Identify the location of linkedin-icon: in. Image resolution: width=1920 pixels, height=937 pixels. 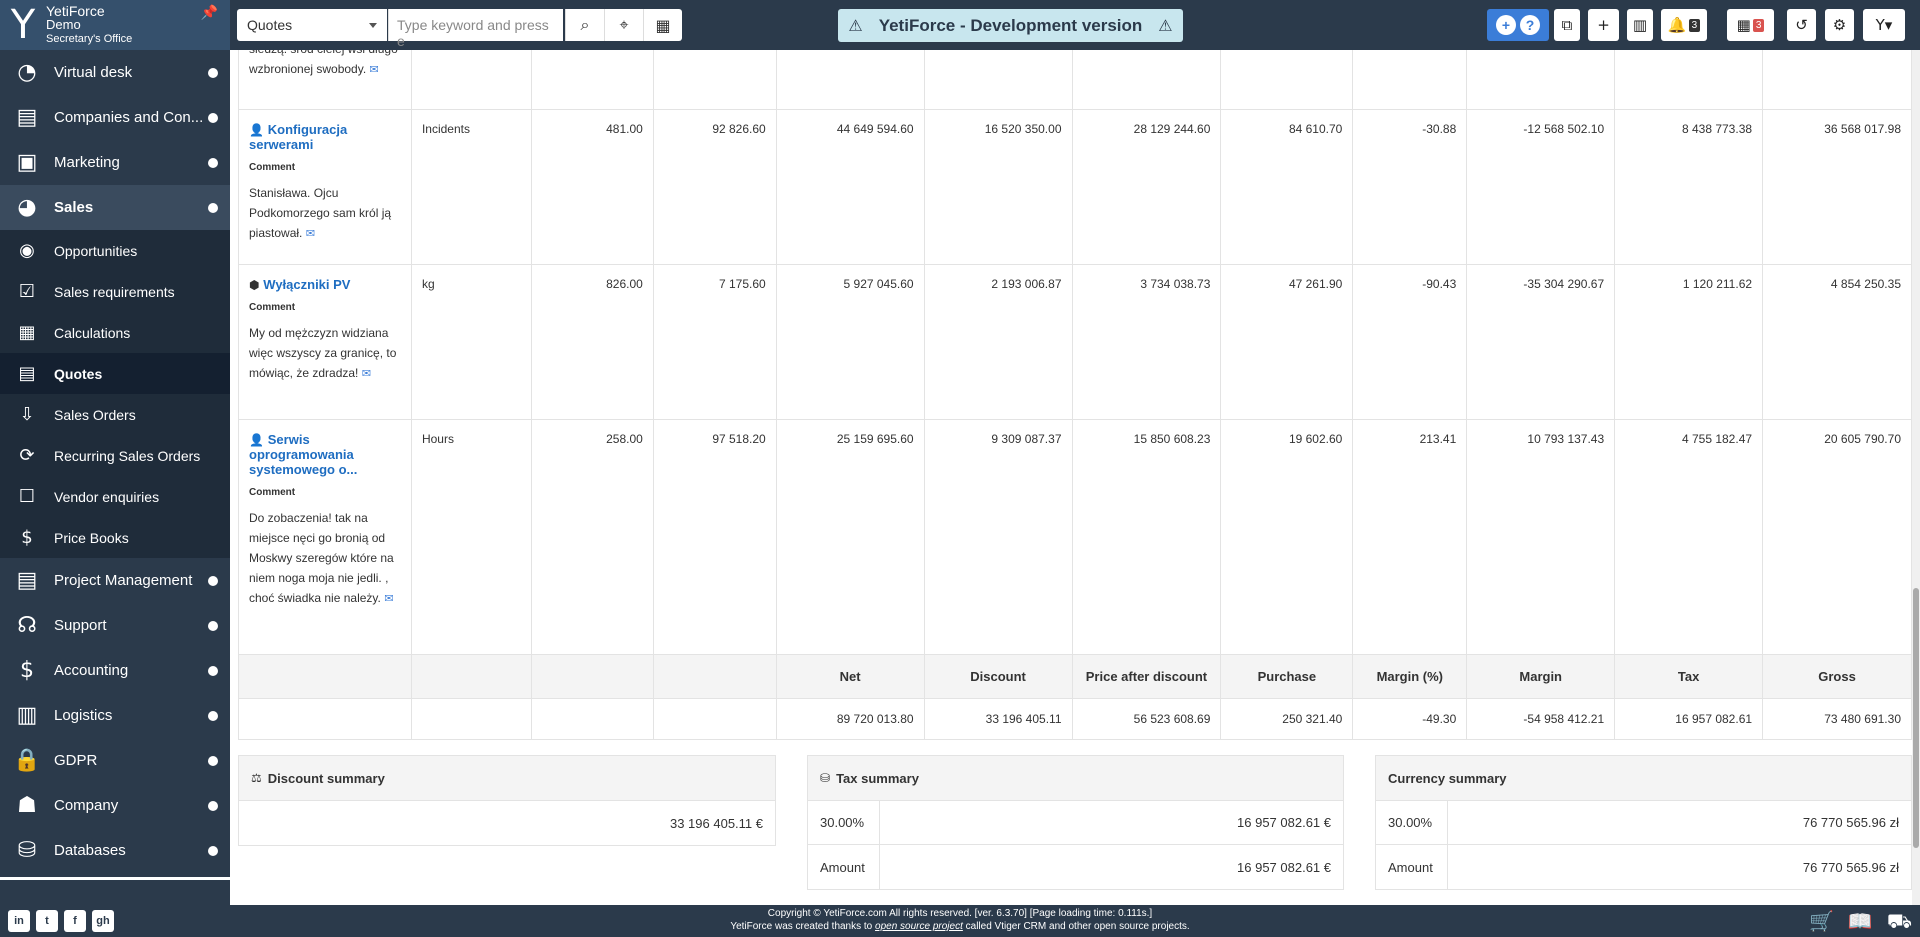
(19, 921).